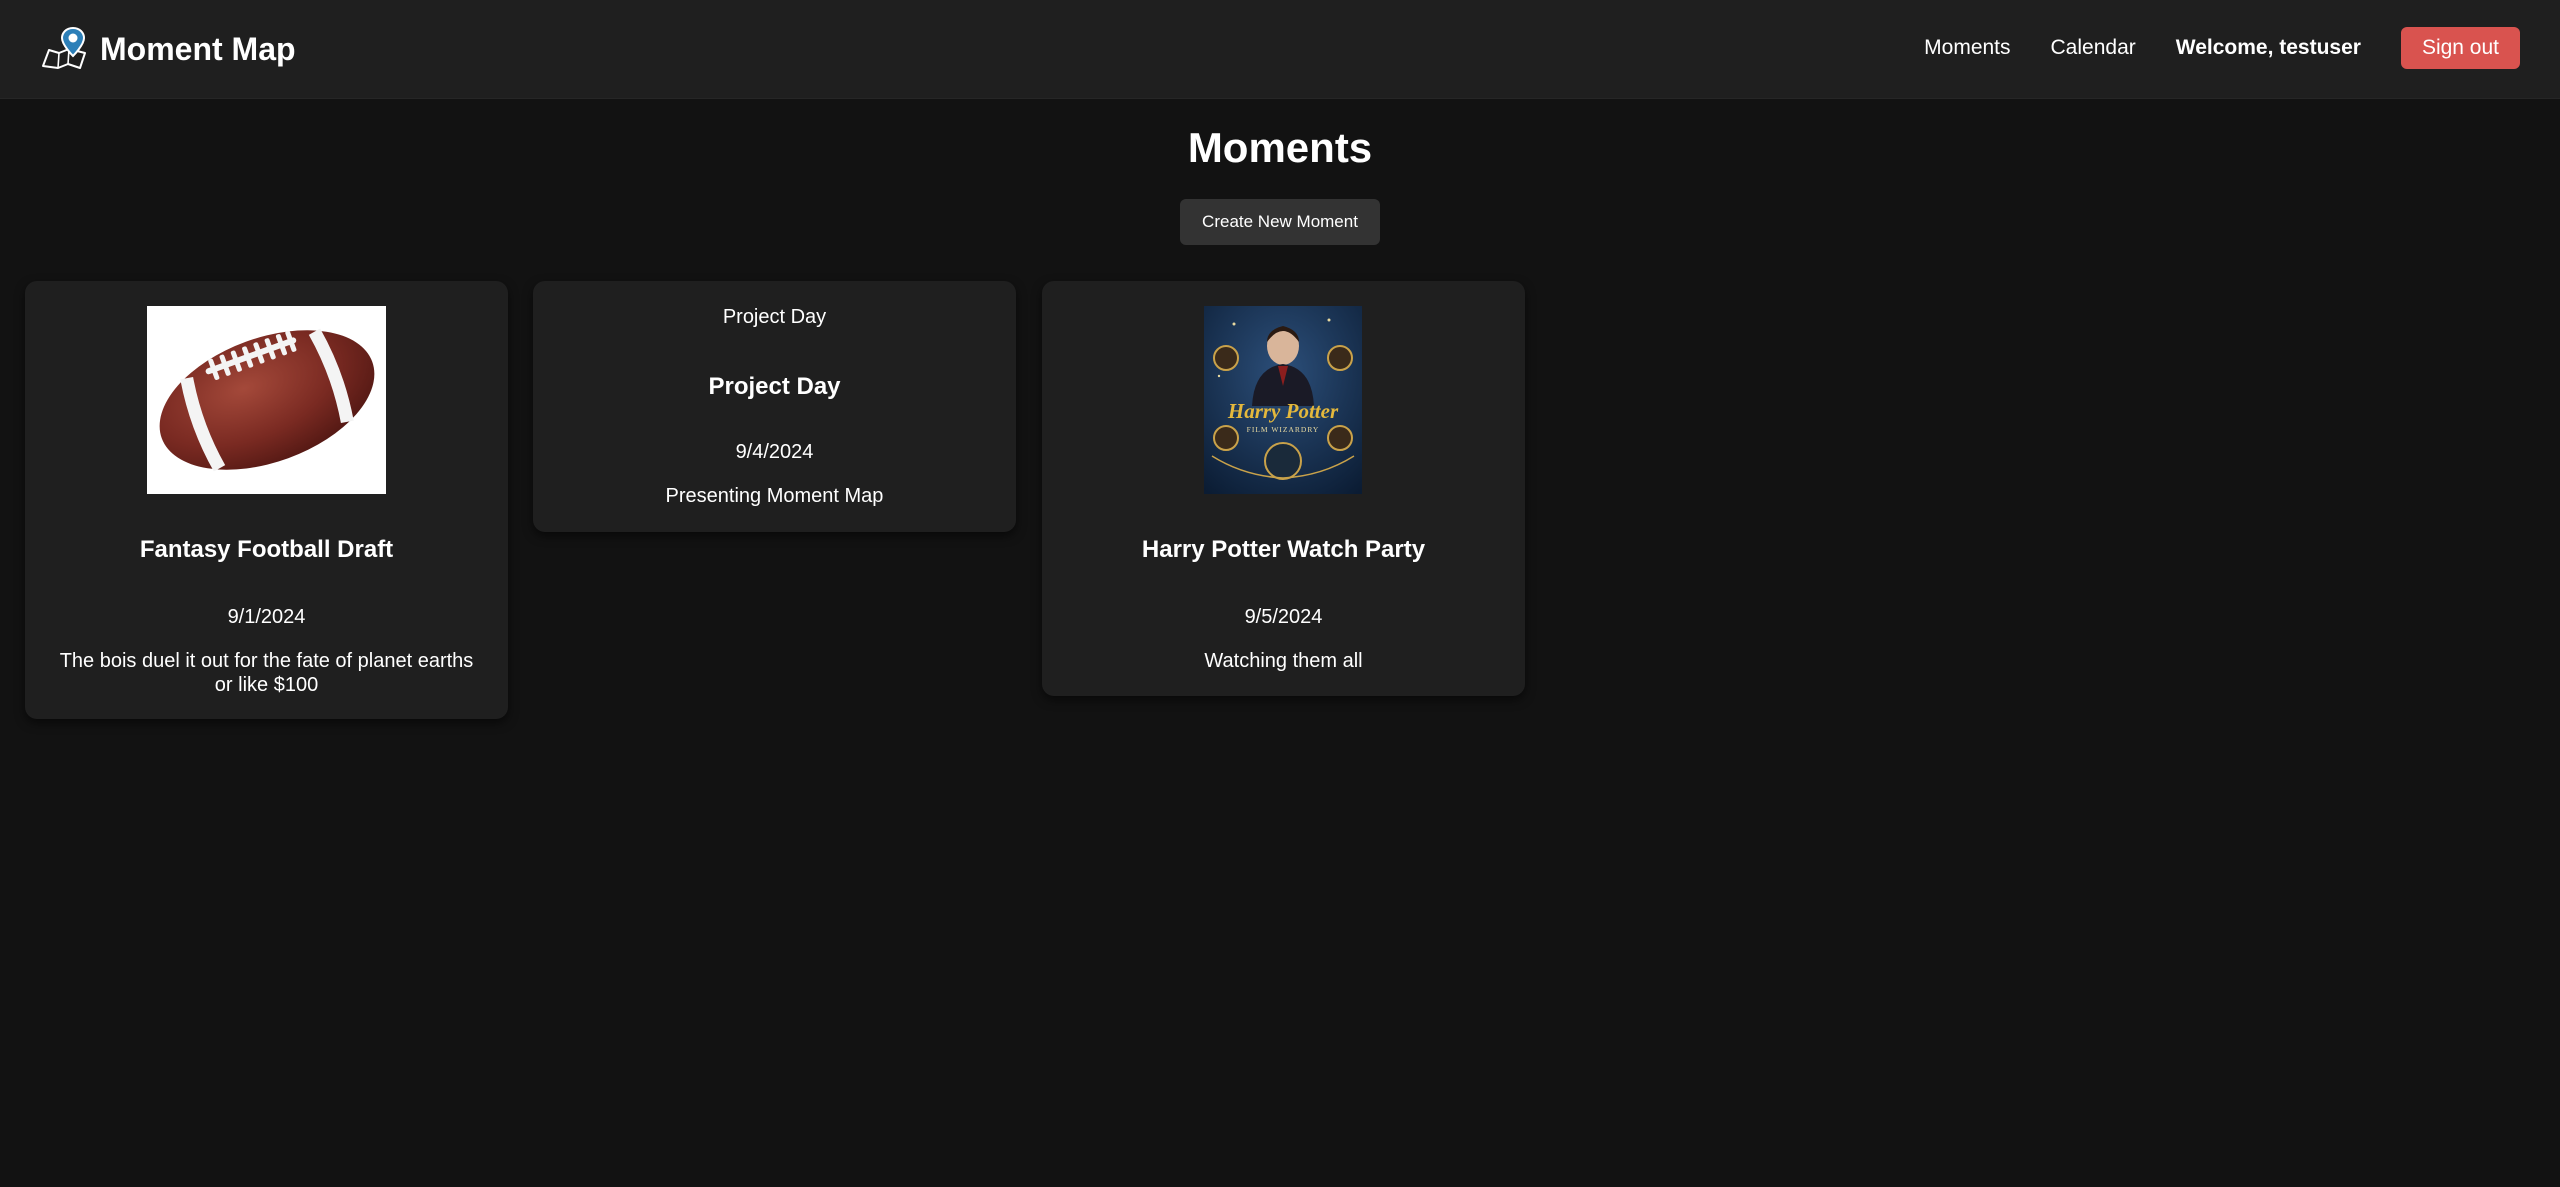 Image resolution: width=2560 pixels, height=1187 pixels. Describe the element at coordinates (774, 496) in the screenshot. I see `card-description: Presenting Moment Map` at that location.